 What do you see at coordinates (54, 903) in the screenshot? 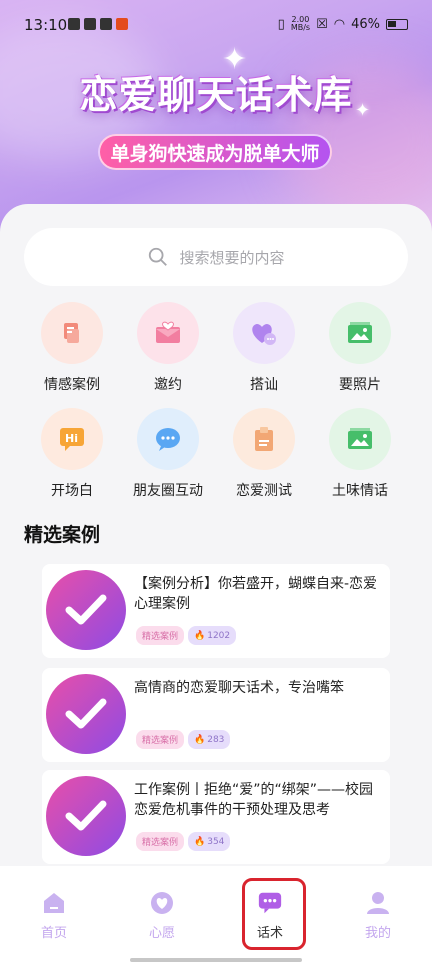
I see `home-icon` at bounding box center [54, 903].